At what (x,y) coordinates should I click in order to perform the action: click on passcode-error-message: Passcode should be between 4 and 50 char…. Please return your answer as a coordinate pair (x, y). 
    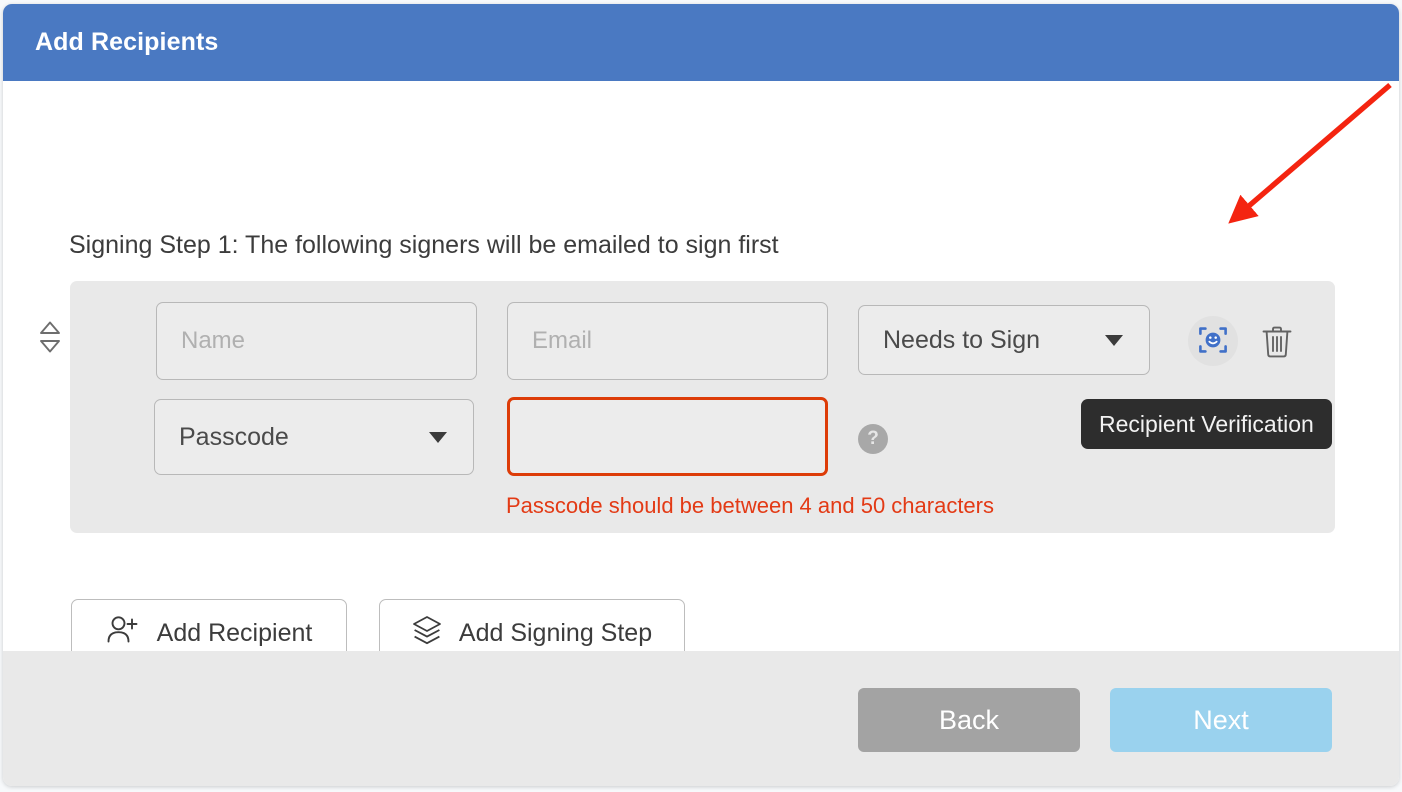
    Looking at the image, I should click on (750, 505).